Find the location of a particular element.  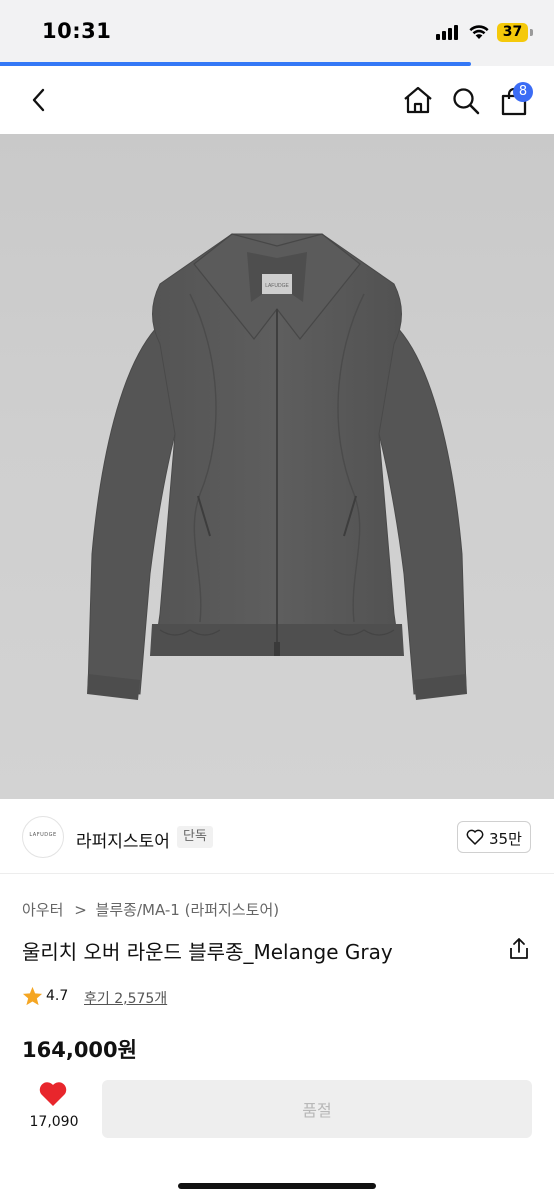

breadcrumb-subcategory: 블루종/MA-1 (라퍼지스토어) is located at coordinates (188, 910).